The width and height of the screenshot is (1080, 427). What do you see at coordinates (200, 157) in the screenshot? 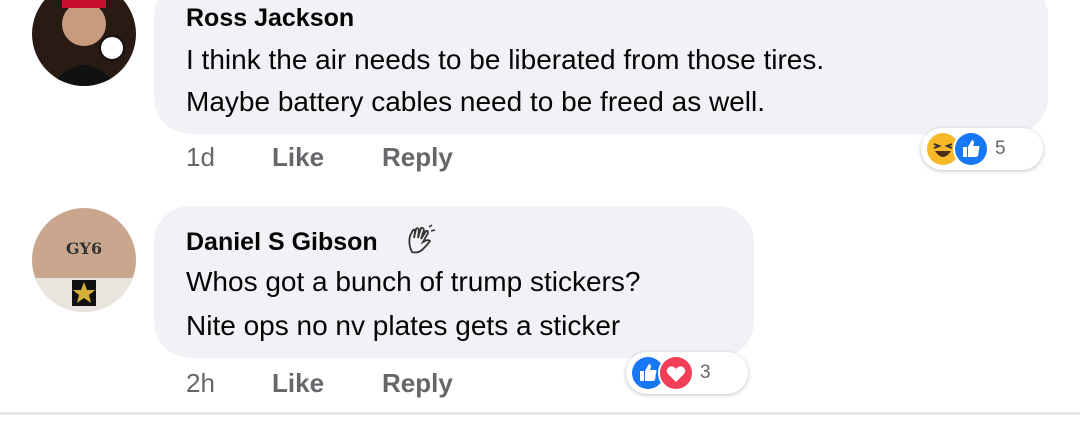
I see `comment-timestamp: 1d` at bounding box center [200, 157].